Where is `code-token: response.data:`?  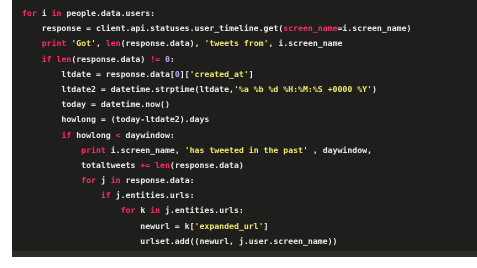 code-token: response.data: is located at coordinates (157, 180).